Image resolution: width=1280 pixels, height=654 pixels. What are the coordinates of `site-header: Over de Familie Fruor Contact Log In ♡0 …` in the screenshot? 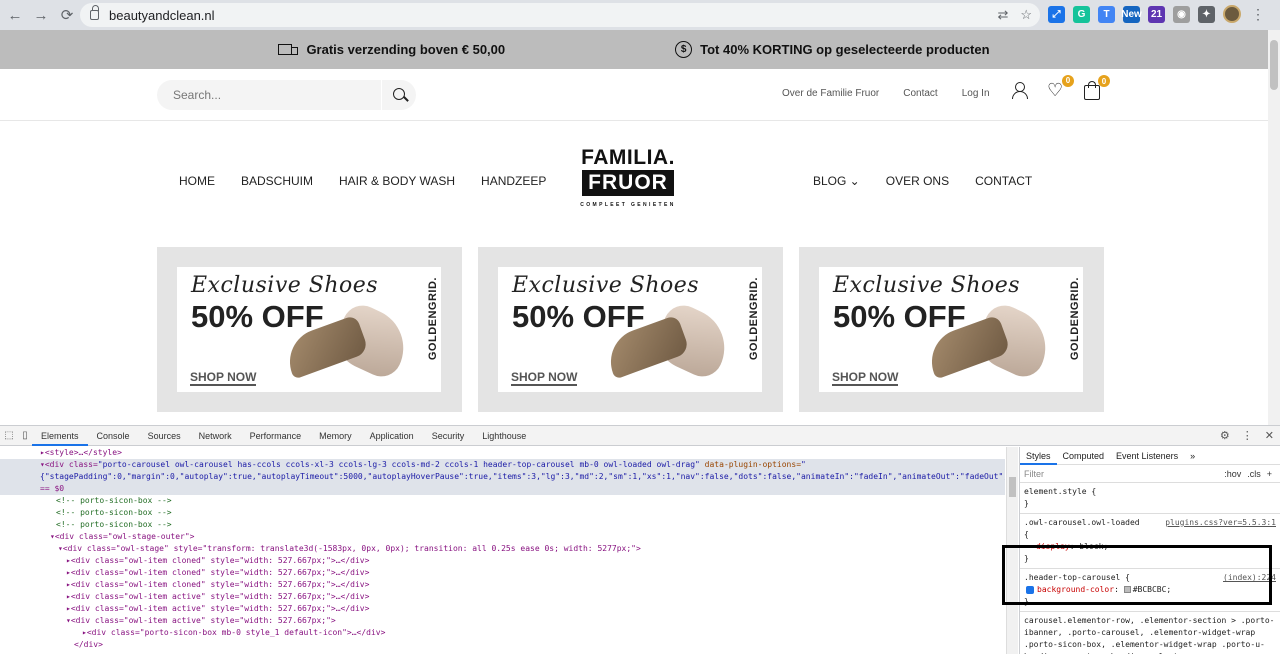 It's located at (634, 95).